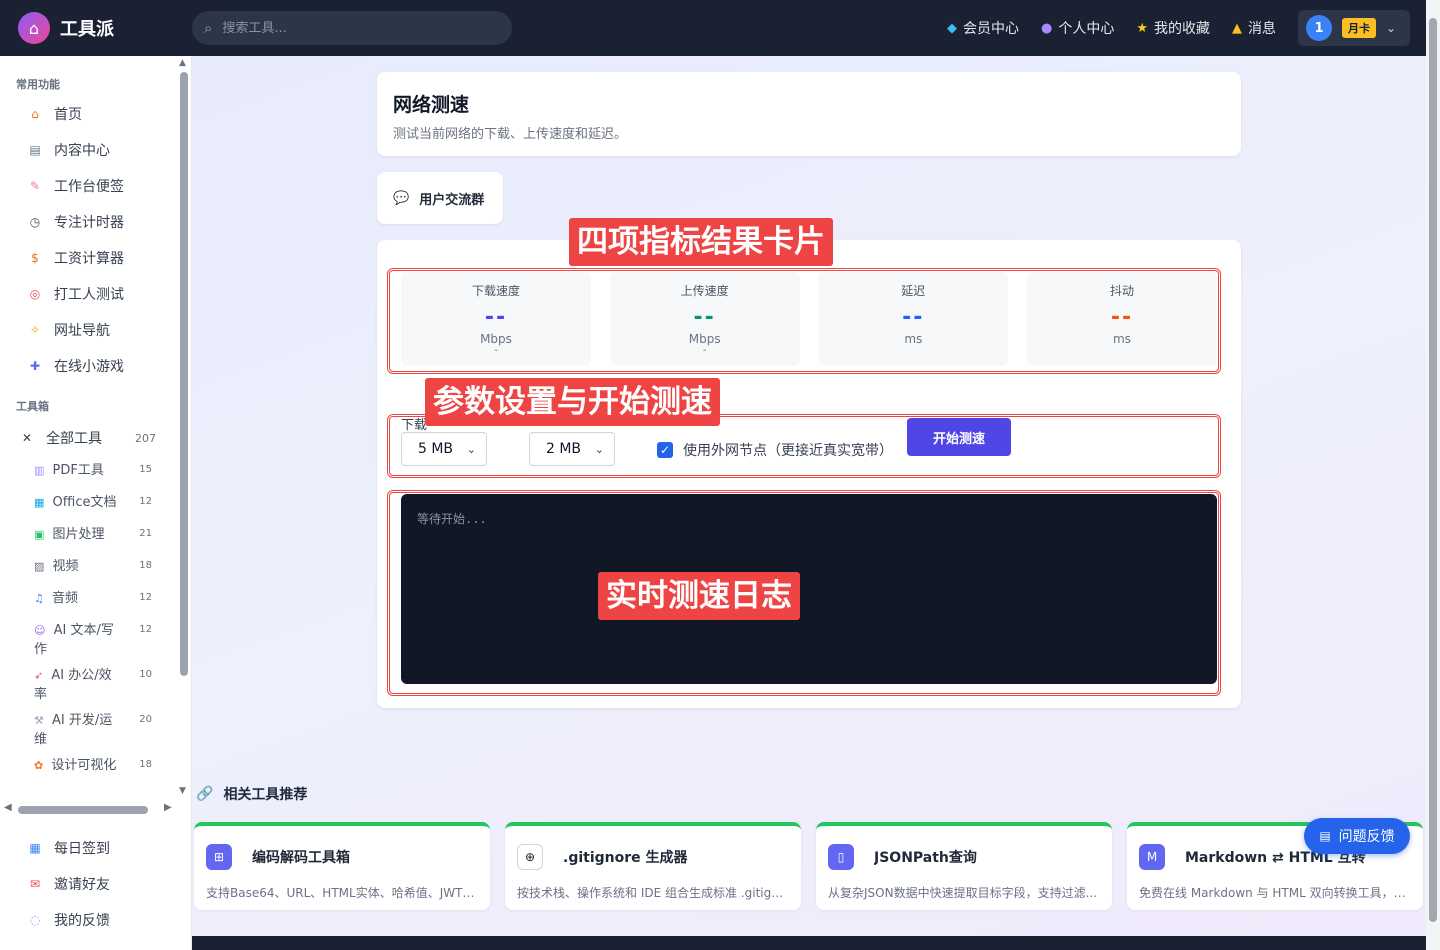 The width and height of the screenshot is (1440, 950). What do you see at coordinates (510, 134) in the screenshot?
I see `page-subtitle: 测试当前网络的下载、上传速度和延迟。` at bounding box center [510, 134].